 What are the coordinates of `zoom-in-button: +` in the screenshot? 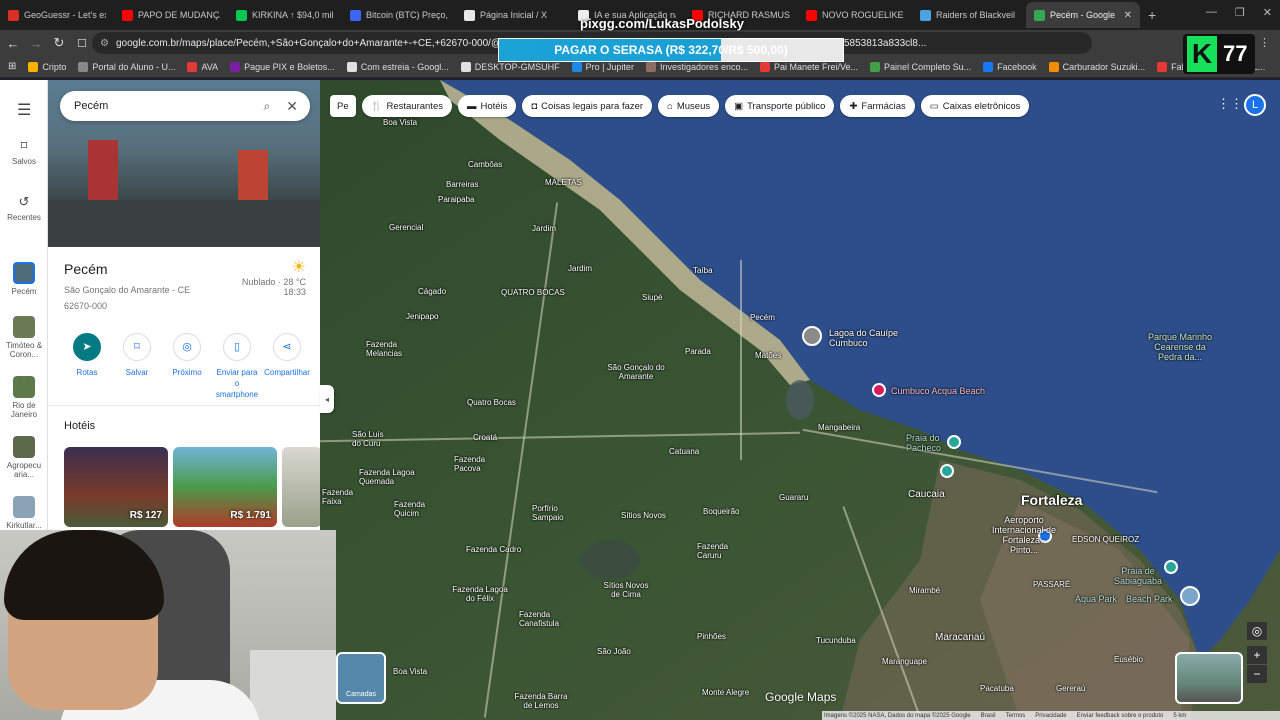 It's located at (1257, 655).